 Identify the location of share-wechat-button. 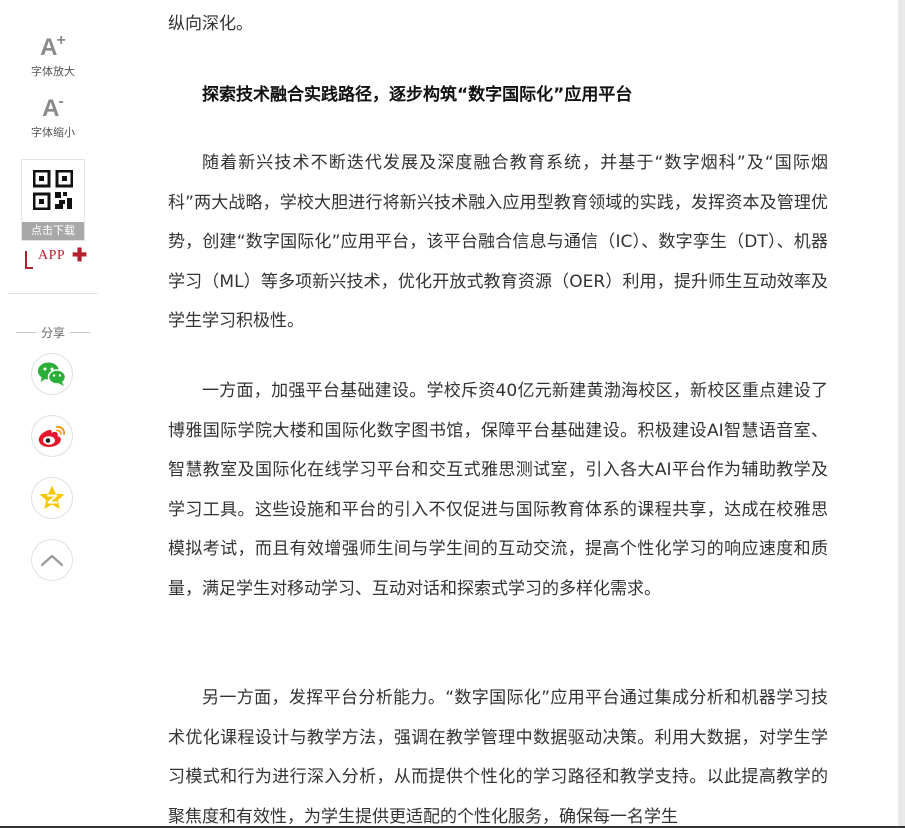
(52, 374).